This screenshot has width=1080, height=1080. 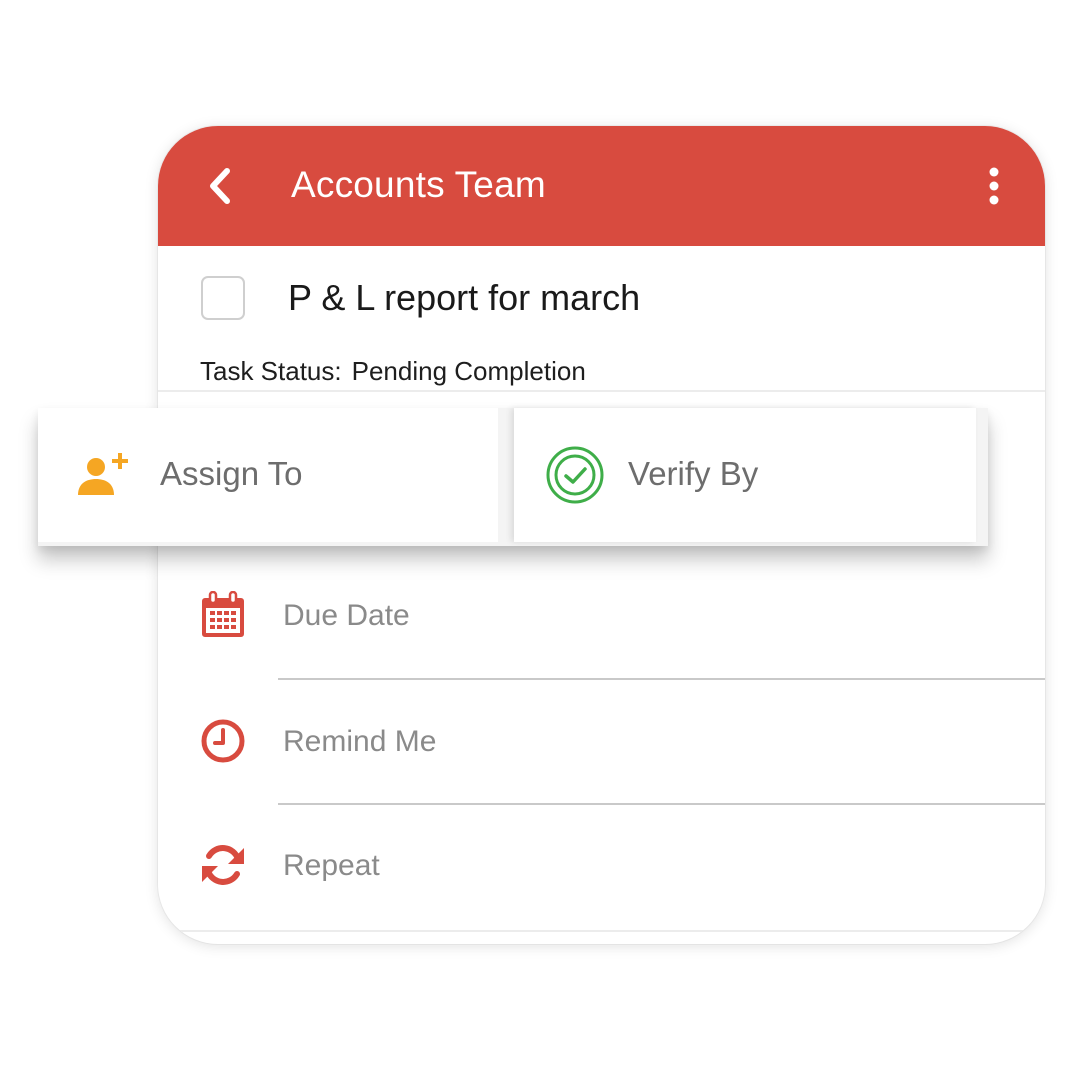 I want to click on calendar-icon, so click(x=223, y=615).